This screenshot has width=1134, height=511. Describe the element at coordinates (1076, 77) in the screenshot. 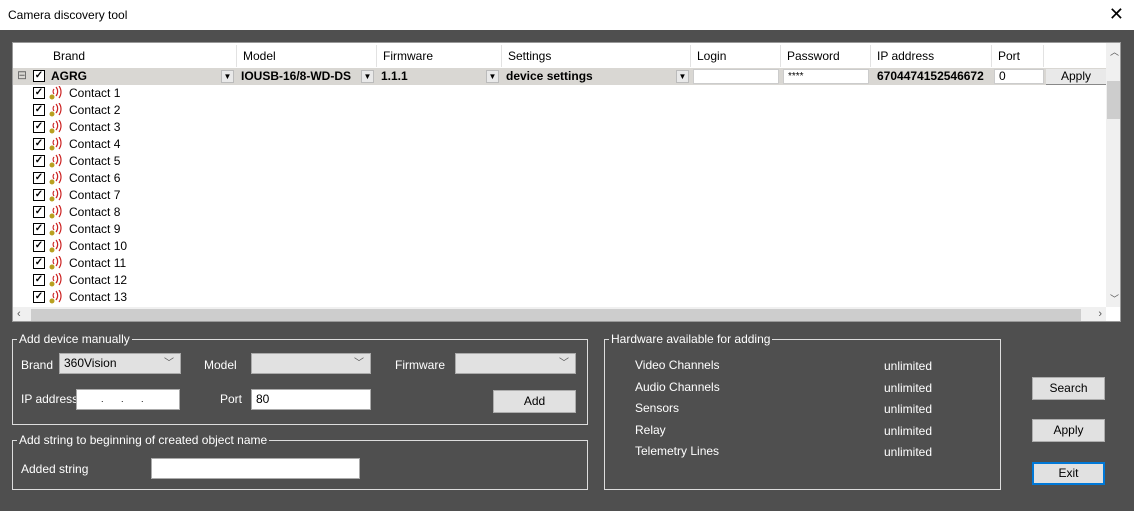

I see `apply-row-button: Apply` at that location.